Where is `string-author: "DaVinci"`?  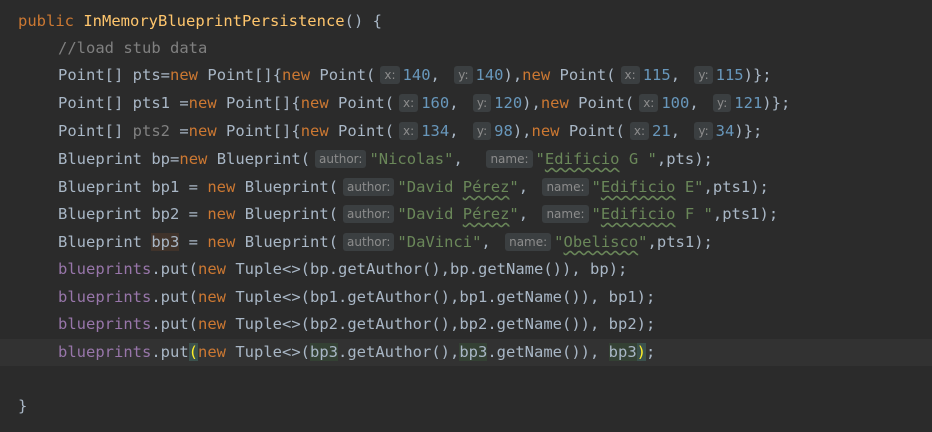
string-author: "DaVinci" is located at coordinates (439, 242).